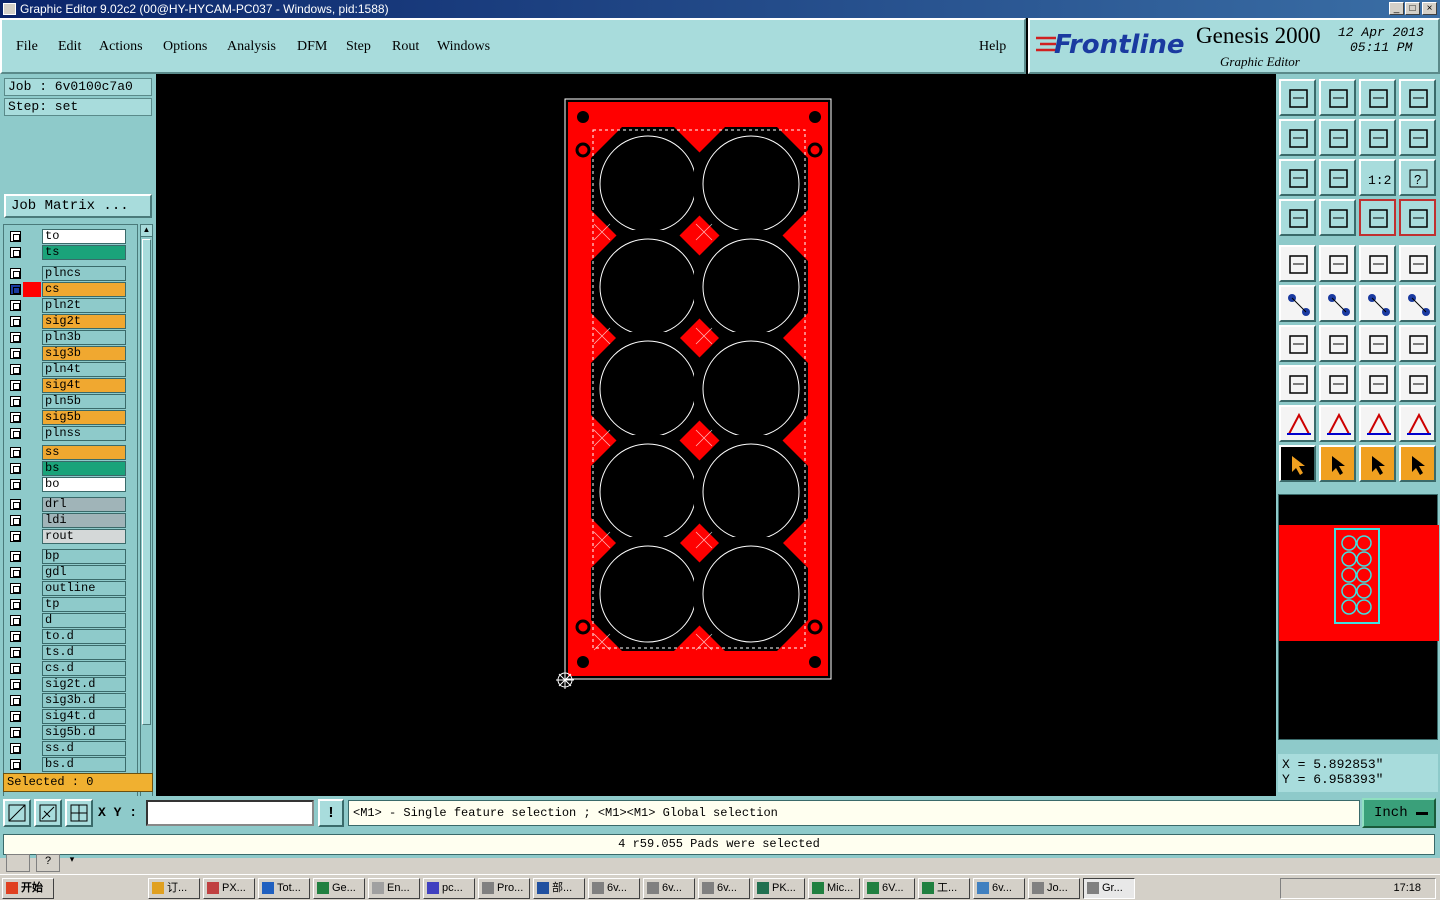  I want to click on undo-button, so click(1377, 137).